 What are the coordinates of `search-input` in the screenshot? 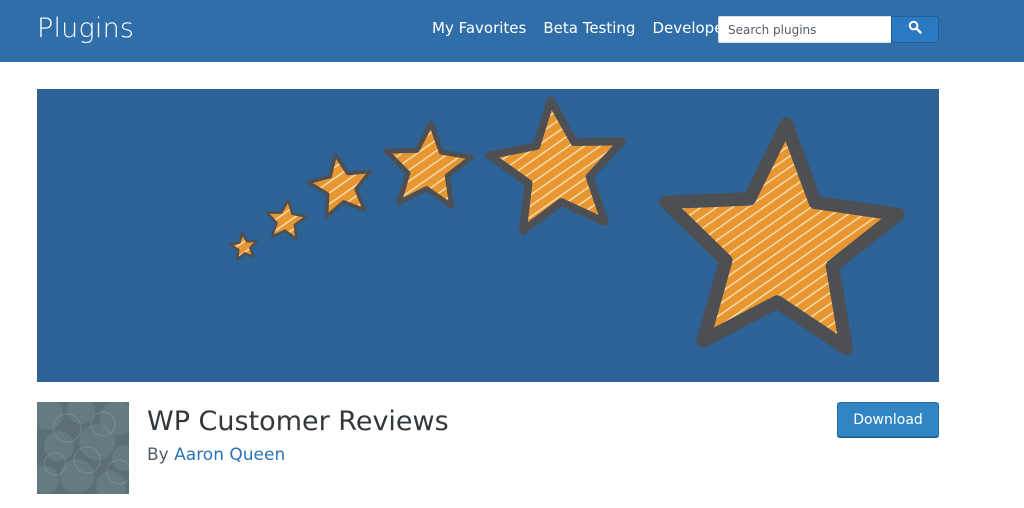 It's located at (805, 29).